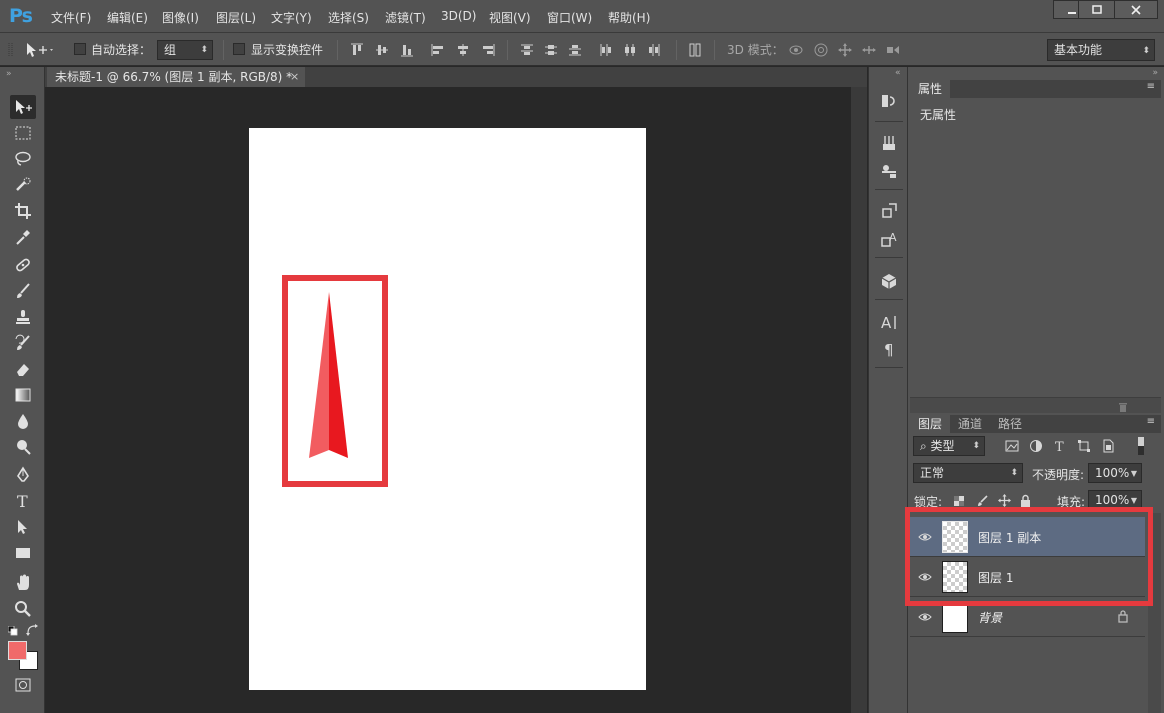 The height and width of the screenshot is (713, 1164). I want to click on lock-transparency-icon, so click(959, 501).